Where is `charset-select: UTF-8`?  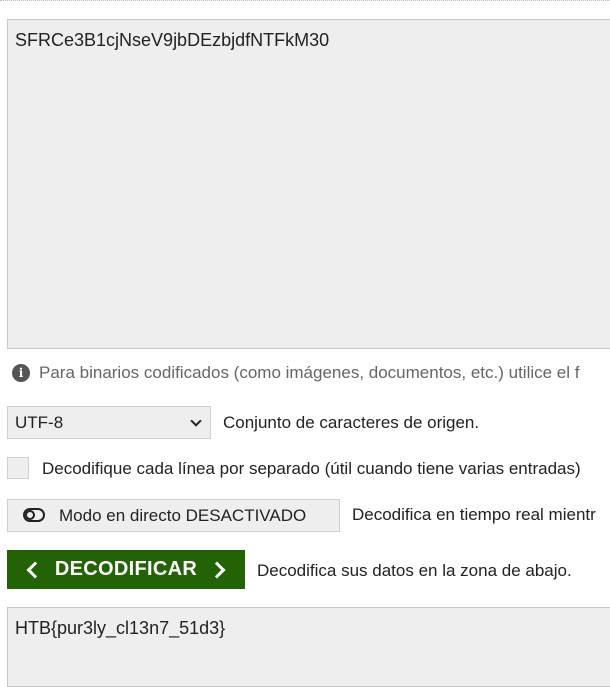
charset-select: UTF-8 is located at coordinates (109, 422).